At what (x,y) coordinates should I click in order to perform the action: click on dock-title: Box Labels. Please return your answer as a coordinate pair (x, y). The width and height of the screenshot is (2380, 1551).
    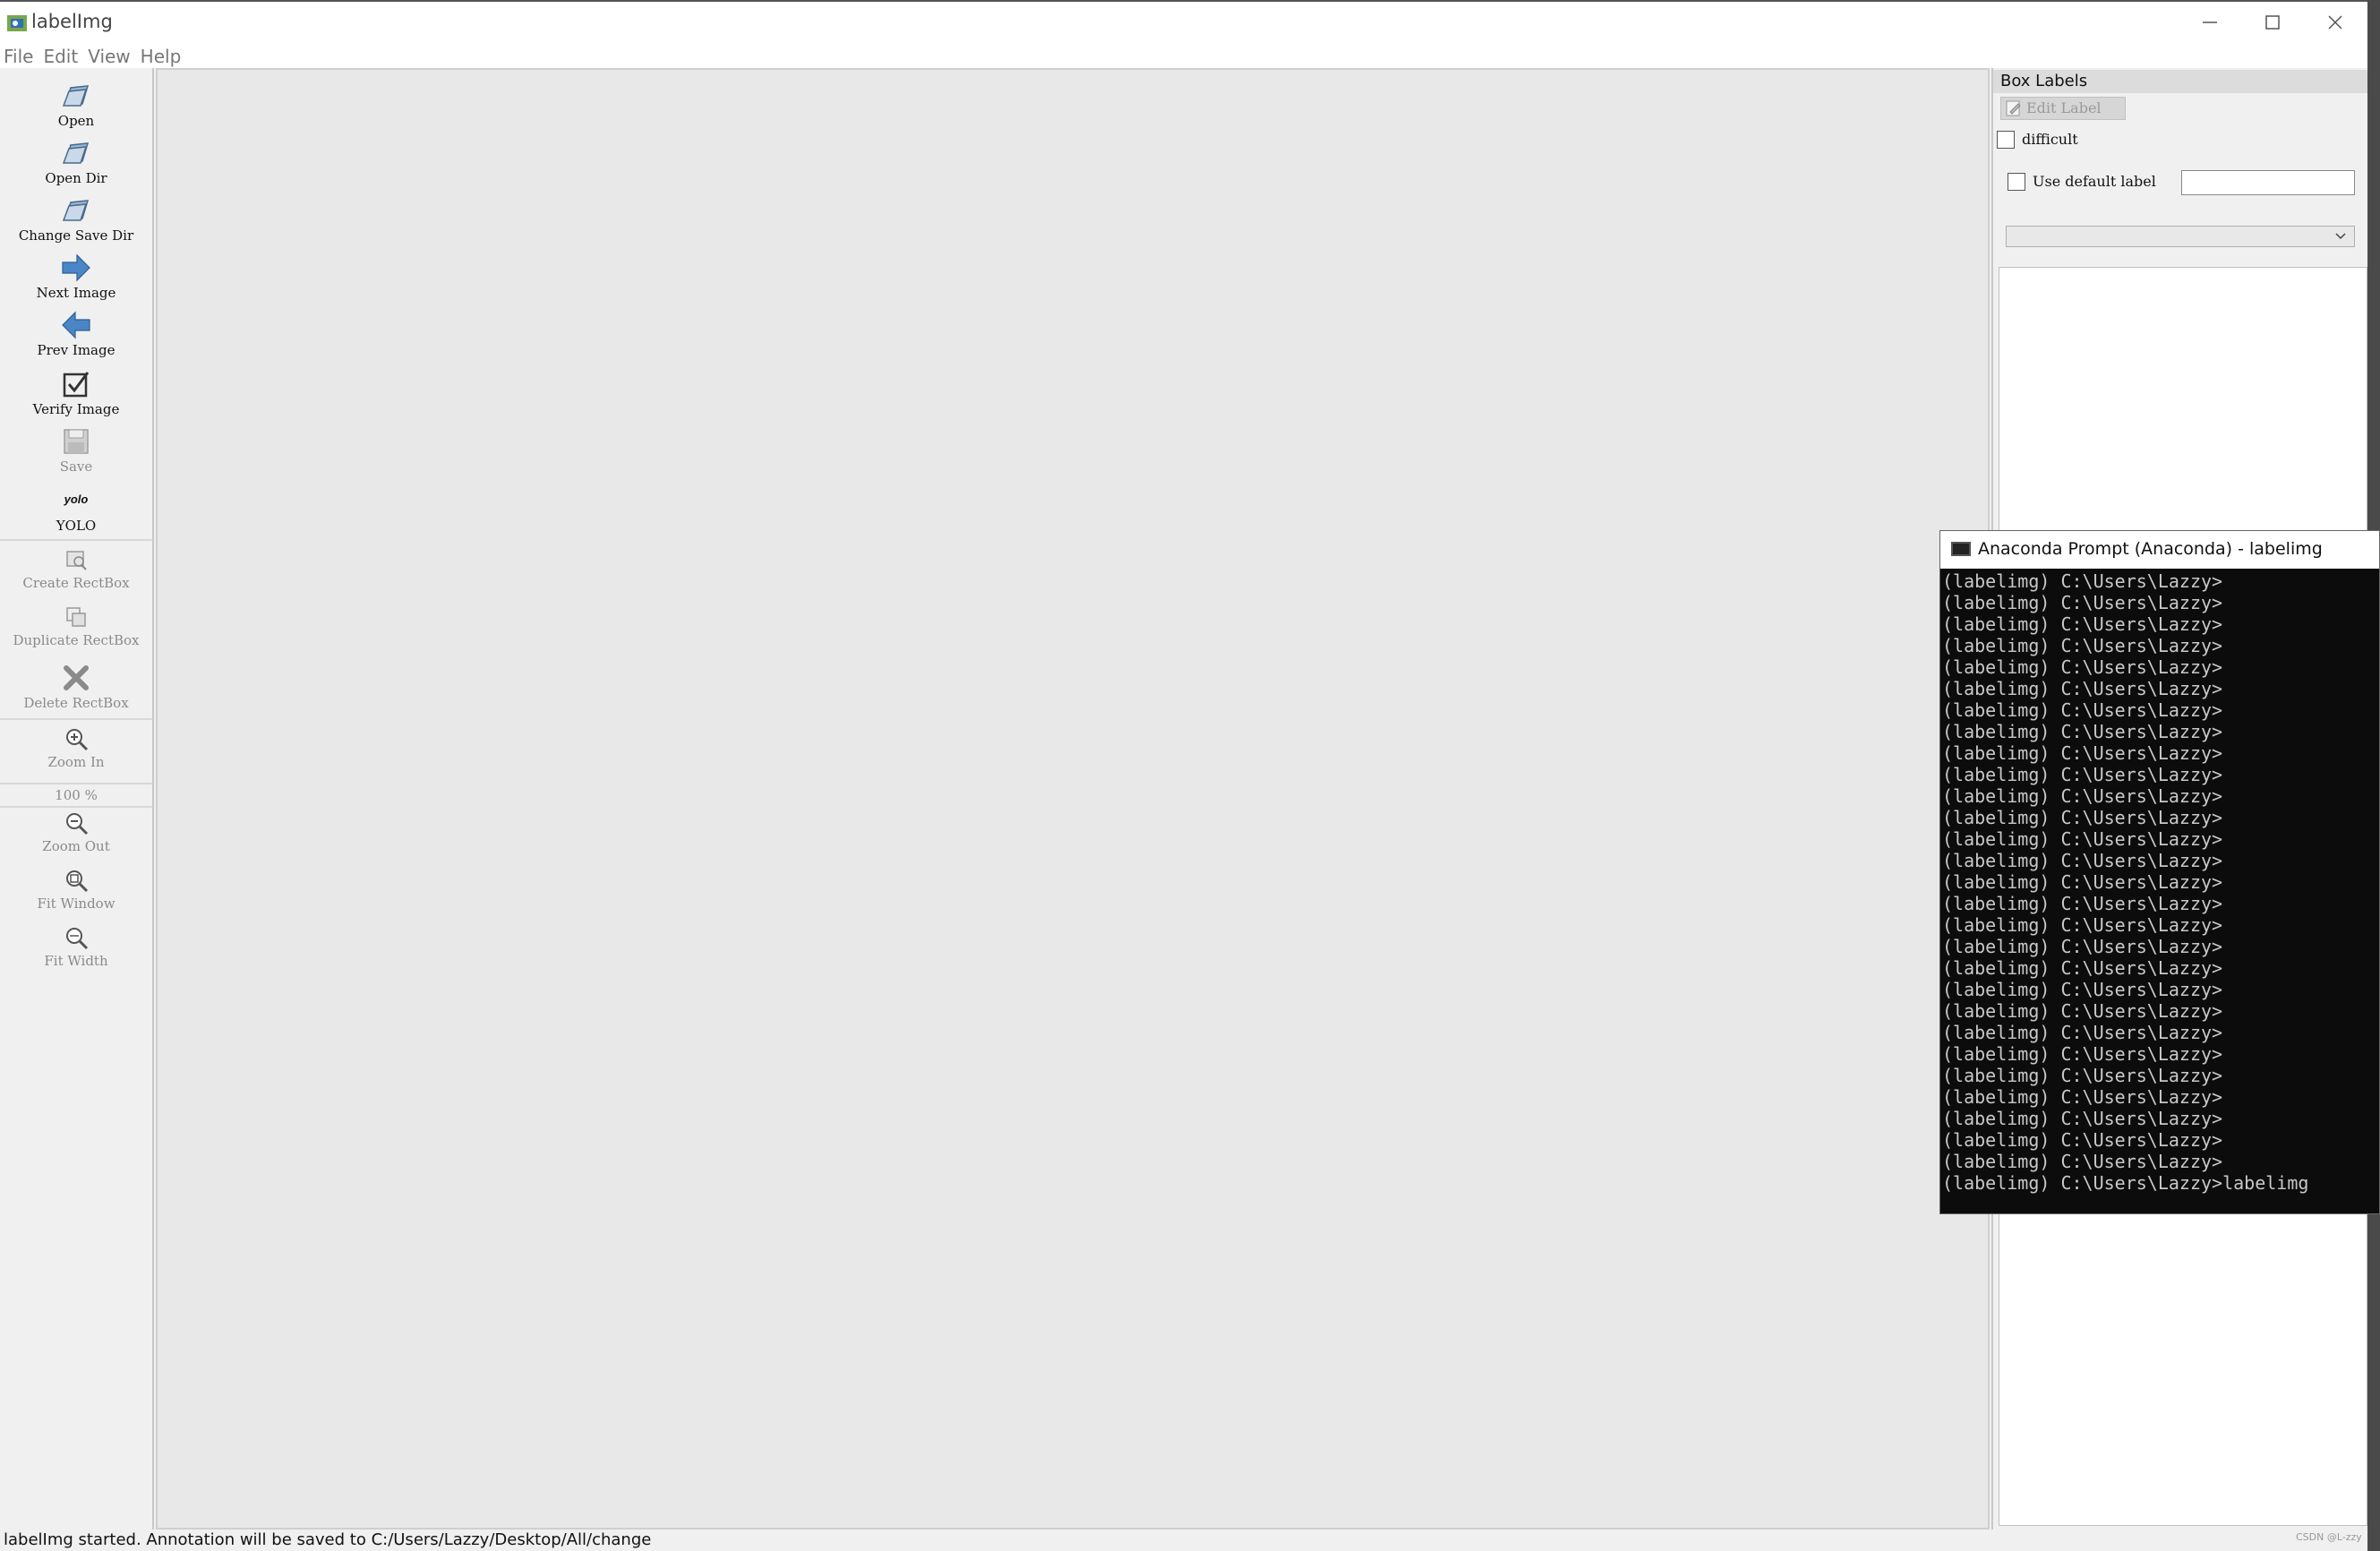
    Looking at the image, I should click on (2180, 81).